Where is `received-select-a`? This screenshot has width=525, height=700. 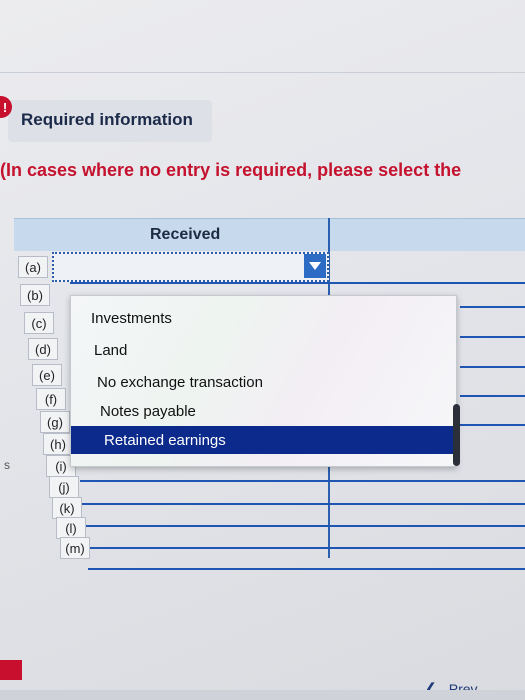
received-select-a is located at coordinates (190, 267).